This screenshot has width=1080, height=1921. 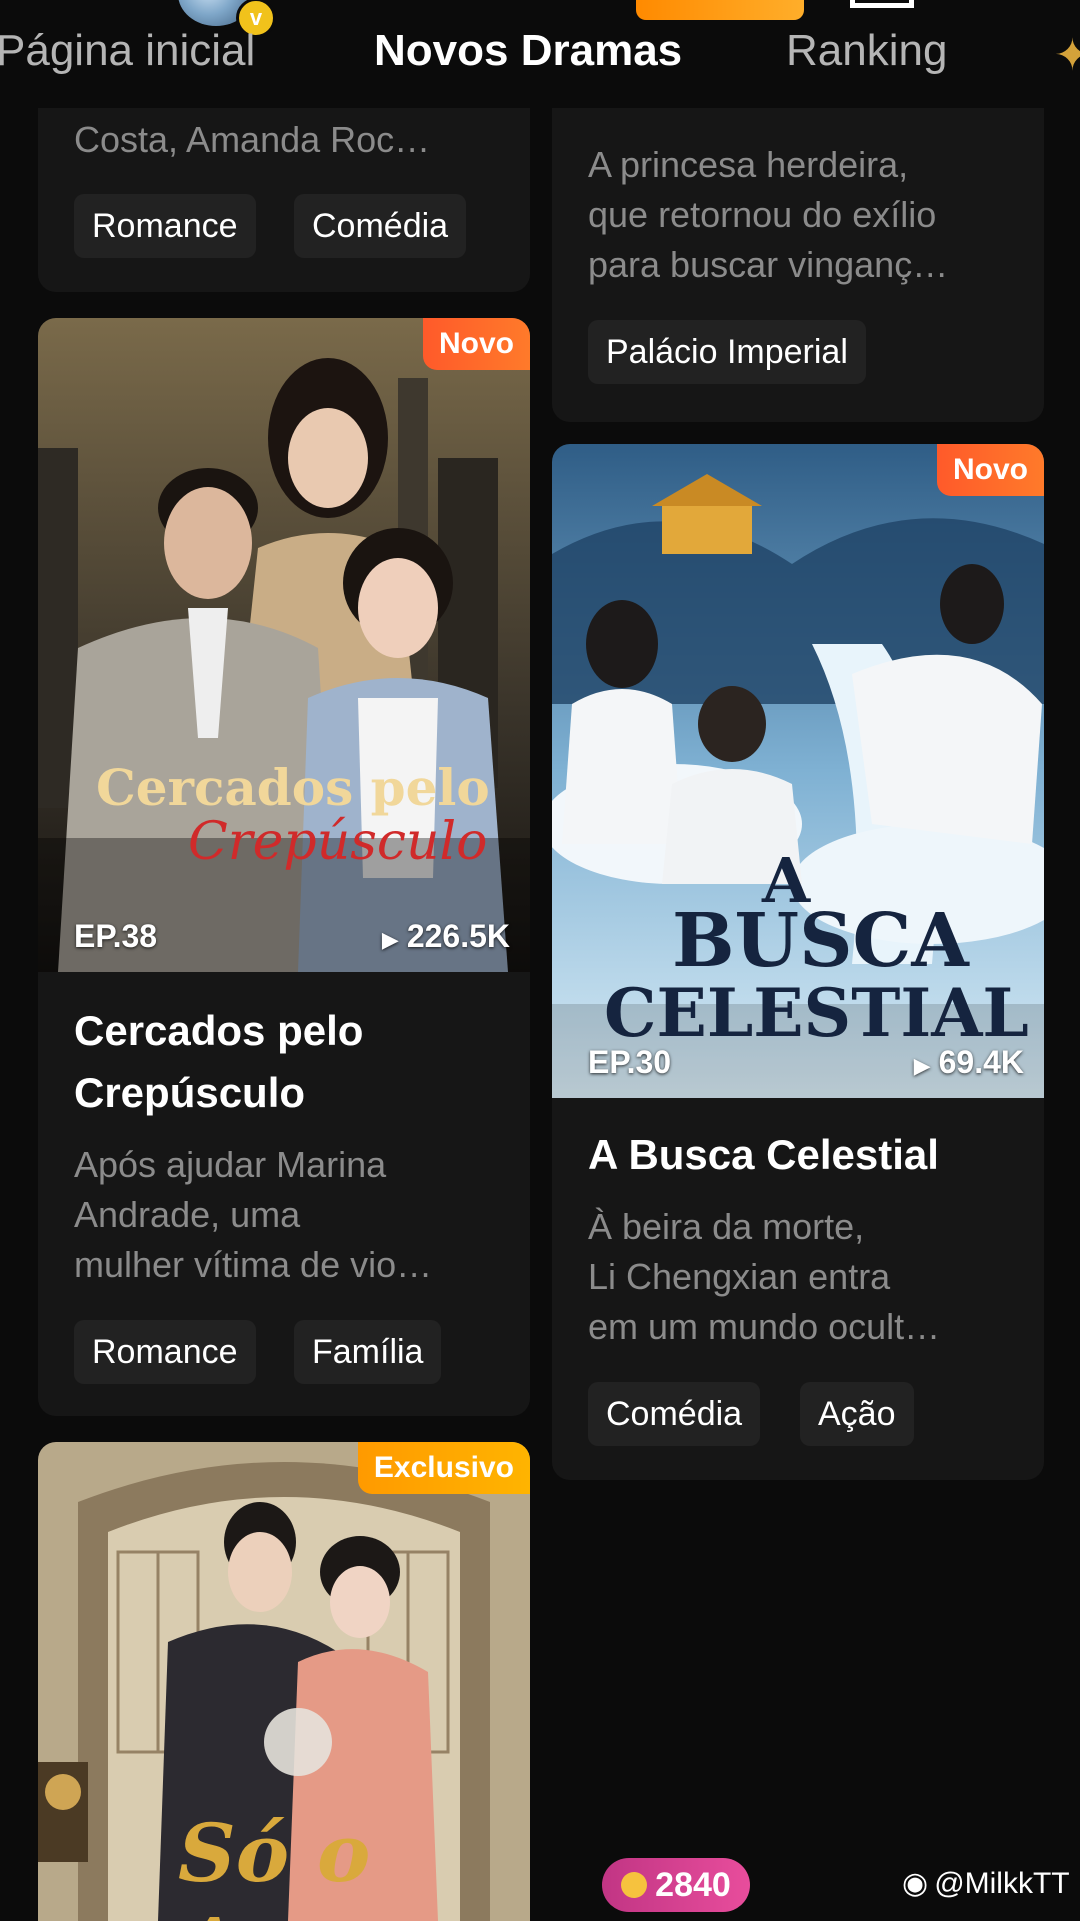 I want to click on view-count: ▶ 69.4K, so click(x=969, y=1062).